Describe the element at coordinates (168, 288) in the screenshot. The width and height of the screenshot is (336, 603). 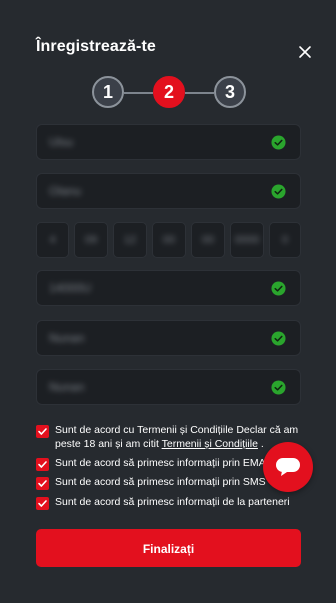
I see `city-field: 14000U` at that location.